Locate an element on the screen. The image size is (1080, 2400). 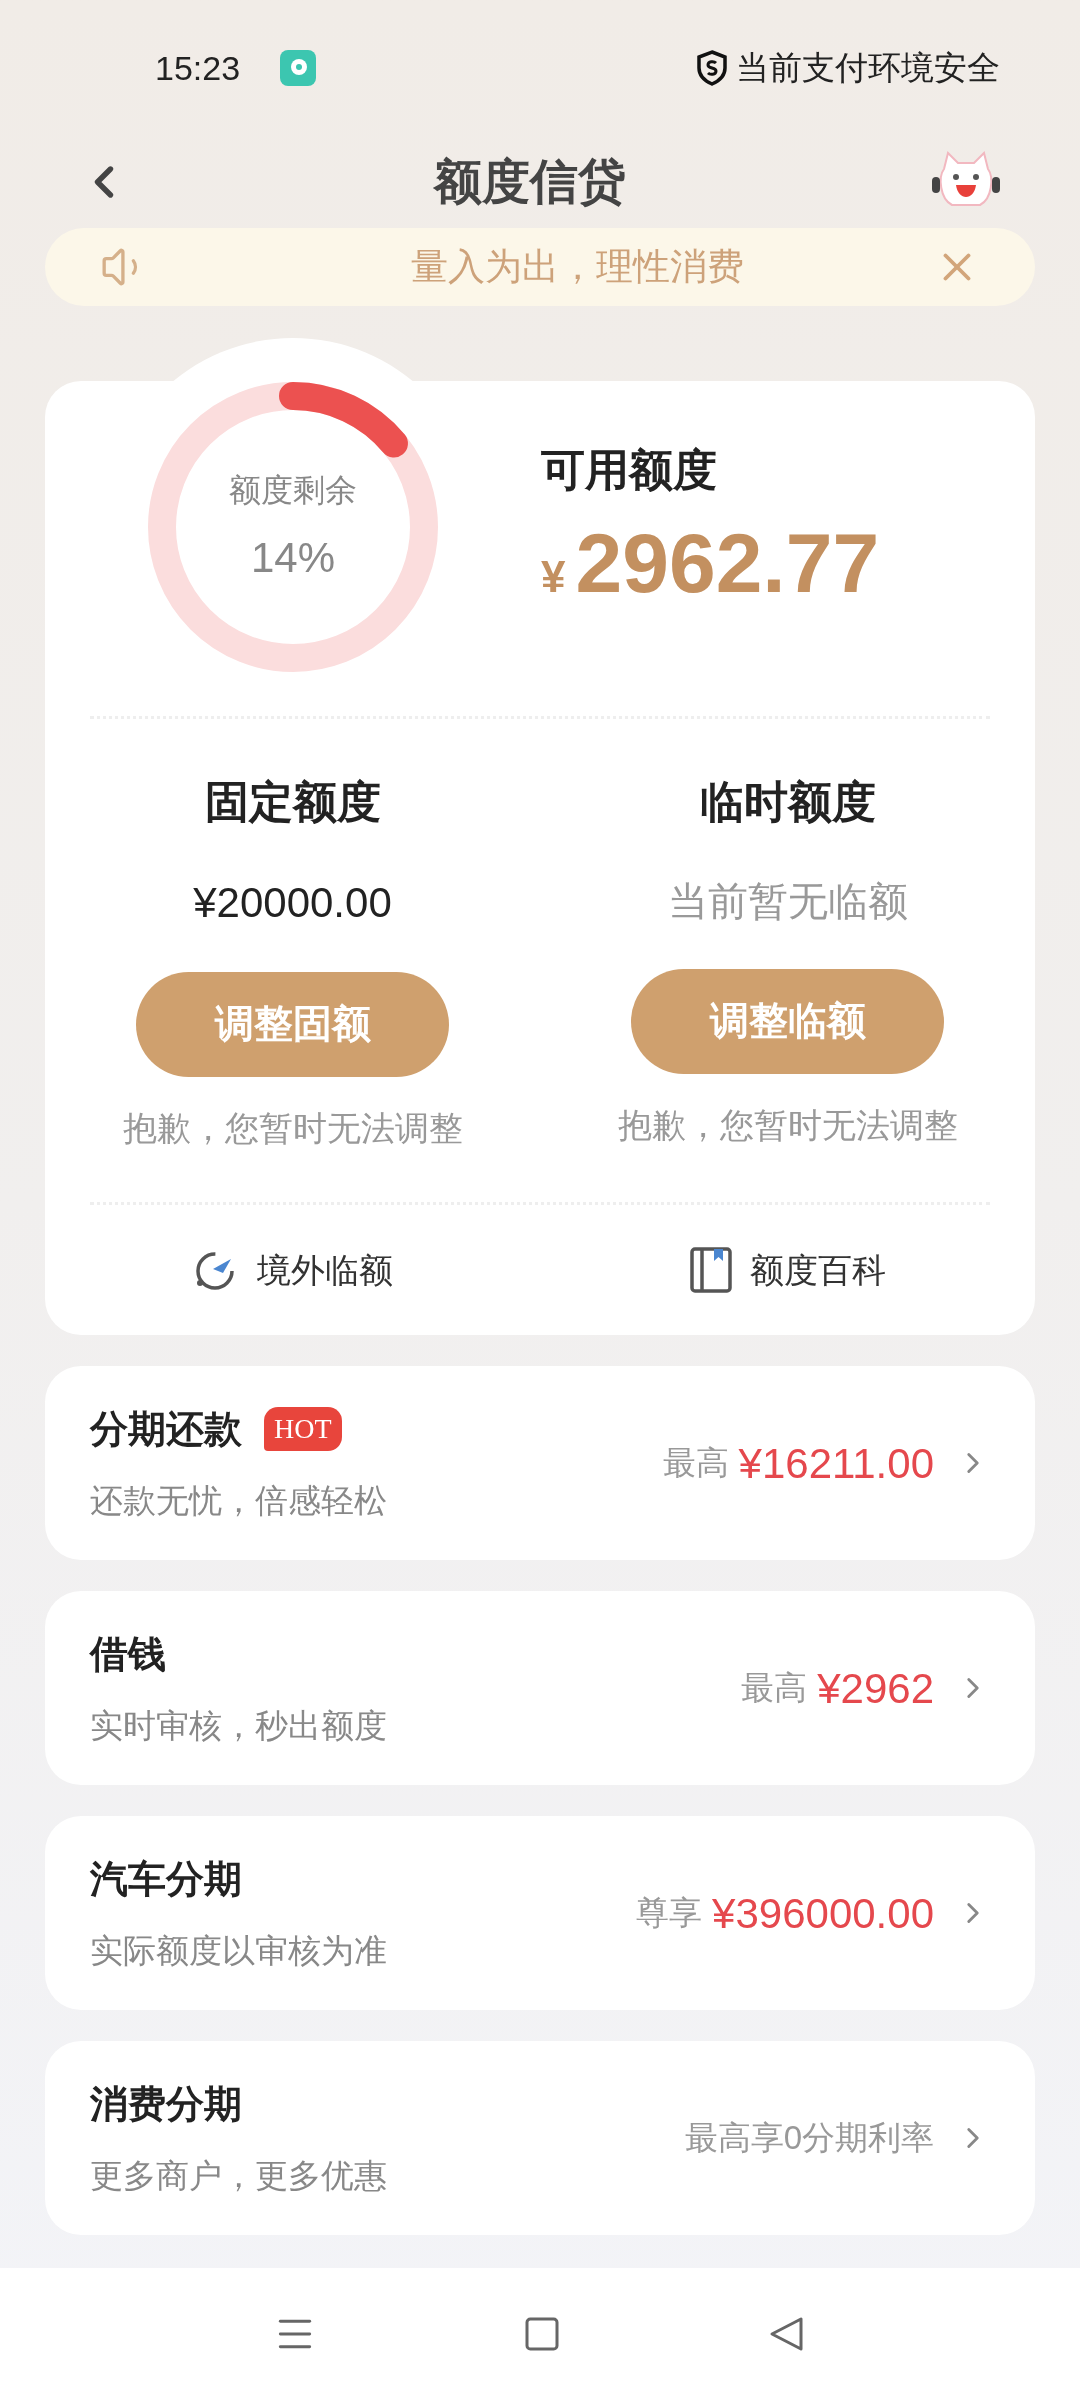
product-card: 消费分期 更多商户，更多优惠 最高享0分期利率 is located at coordinates (540, 2138).